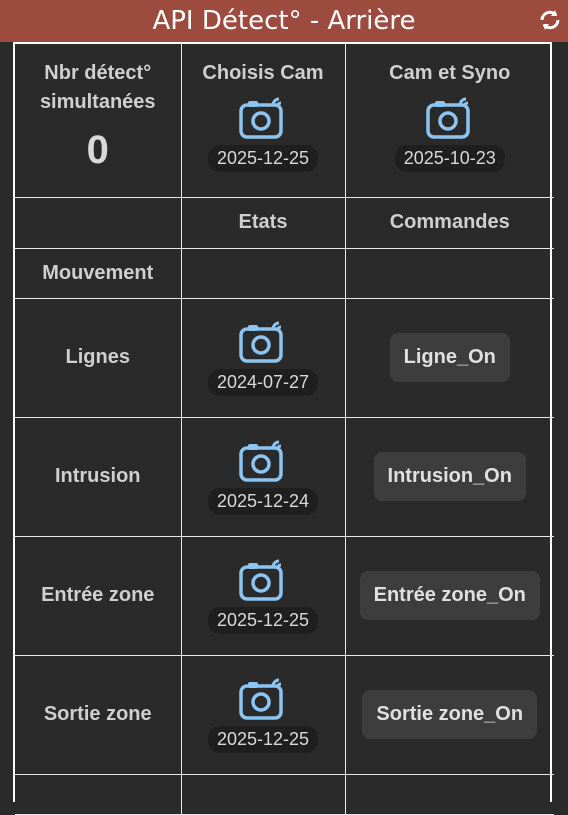  Describe the element at coordinates (98, 121) in the screenshot. I see `count-cell: Nbr détect° simultanées 0` at that location.